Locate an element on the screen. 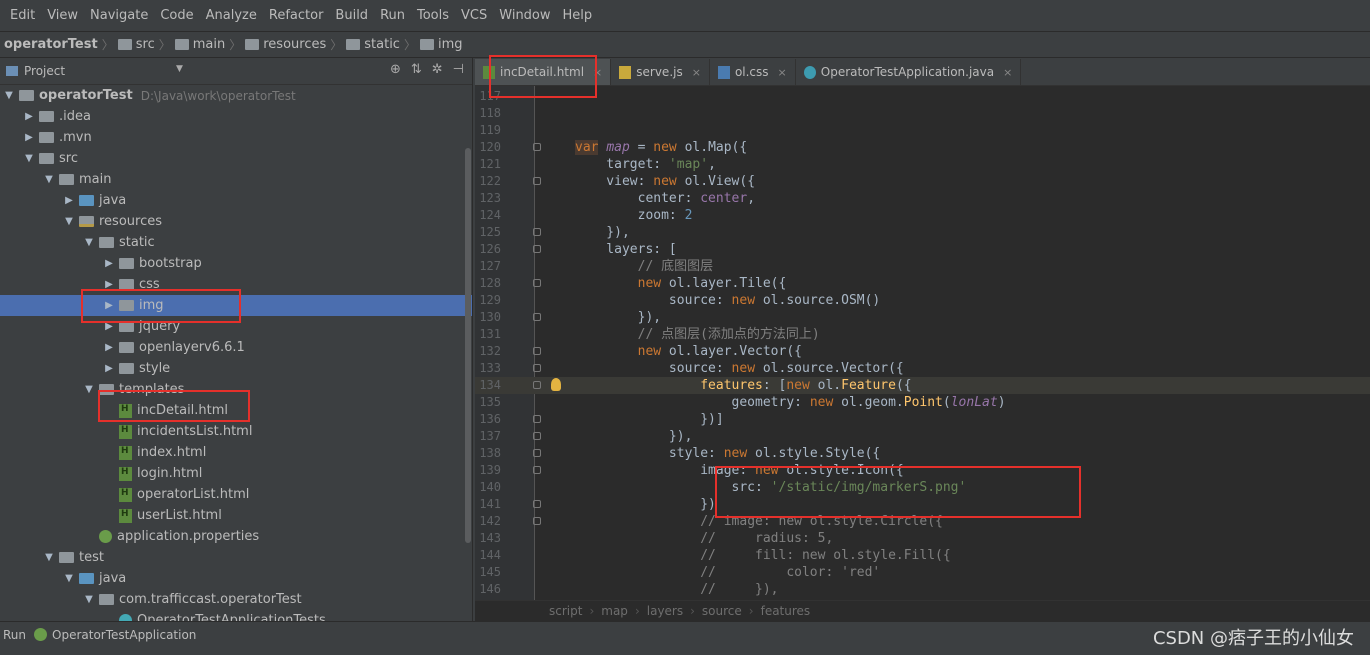  code-line: 120 var map = new ol.Map({ is located at coordinates (922, 147).